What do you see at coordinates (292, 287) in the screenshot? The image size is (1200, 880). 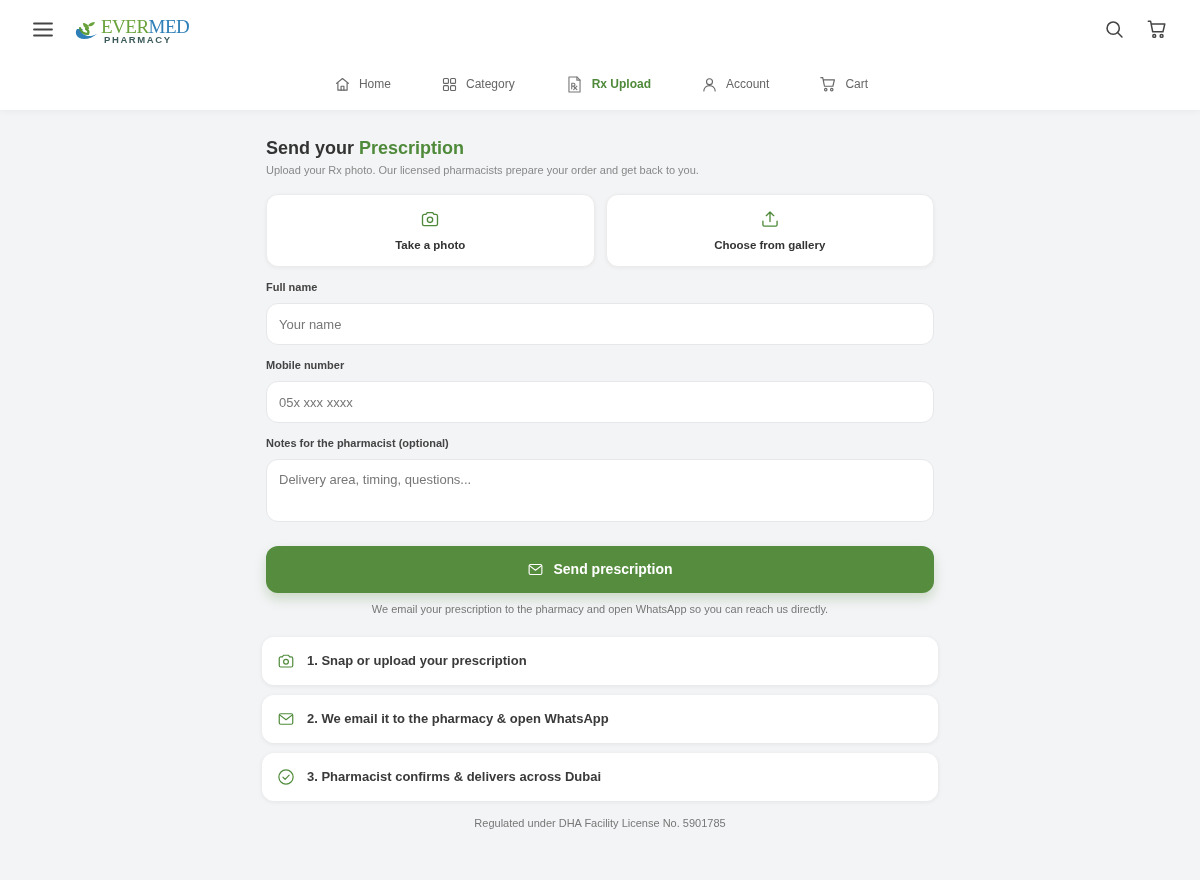 I see `field-label: Full name` at bounding box center [292, 287].